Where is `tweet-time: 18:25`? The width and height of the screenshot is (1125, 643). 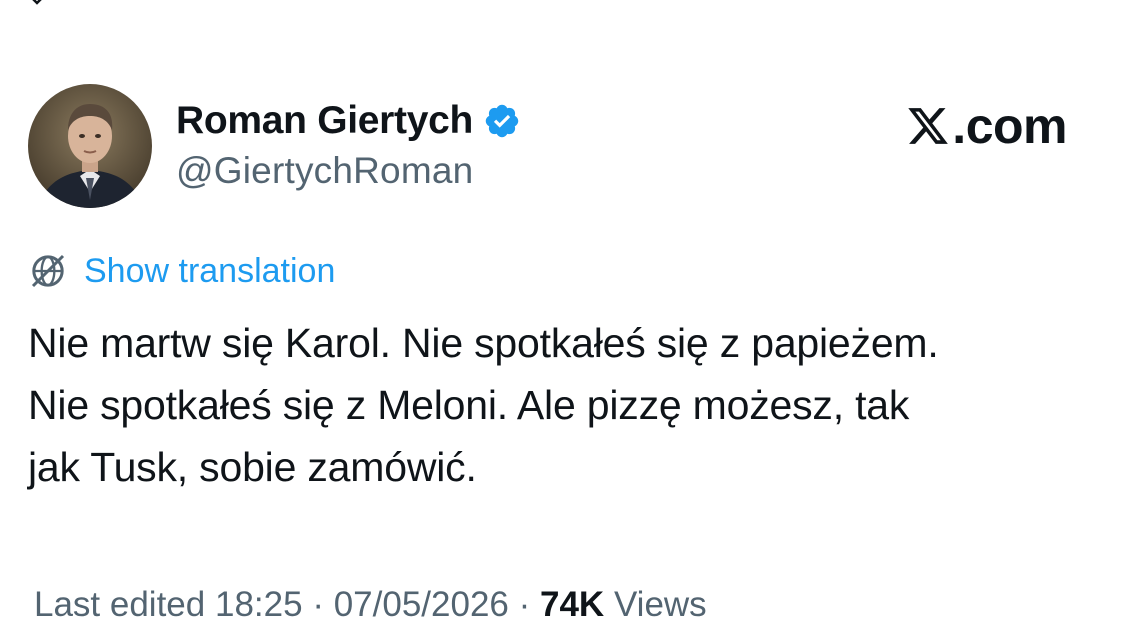
tweet-time: 18:25 is located at coordinates (259, 604).